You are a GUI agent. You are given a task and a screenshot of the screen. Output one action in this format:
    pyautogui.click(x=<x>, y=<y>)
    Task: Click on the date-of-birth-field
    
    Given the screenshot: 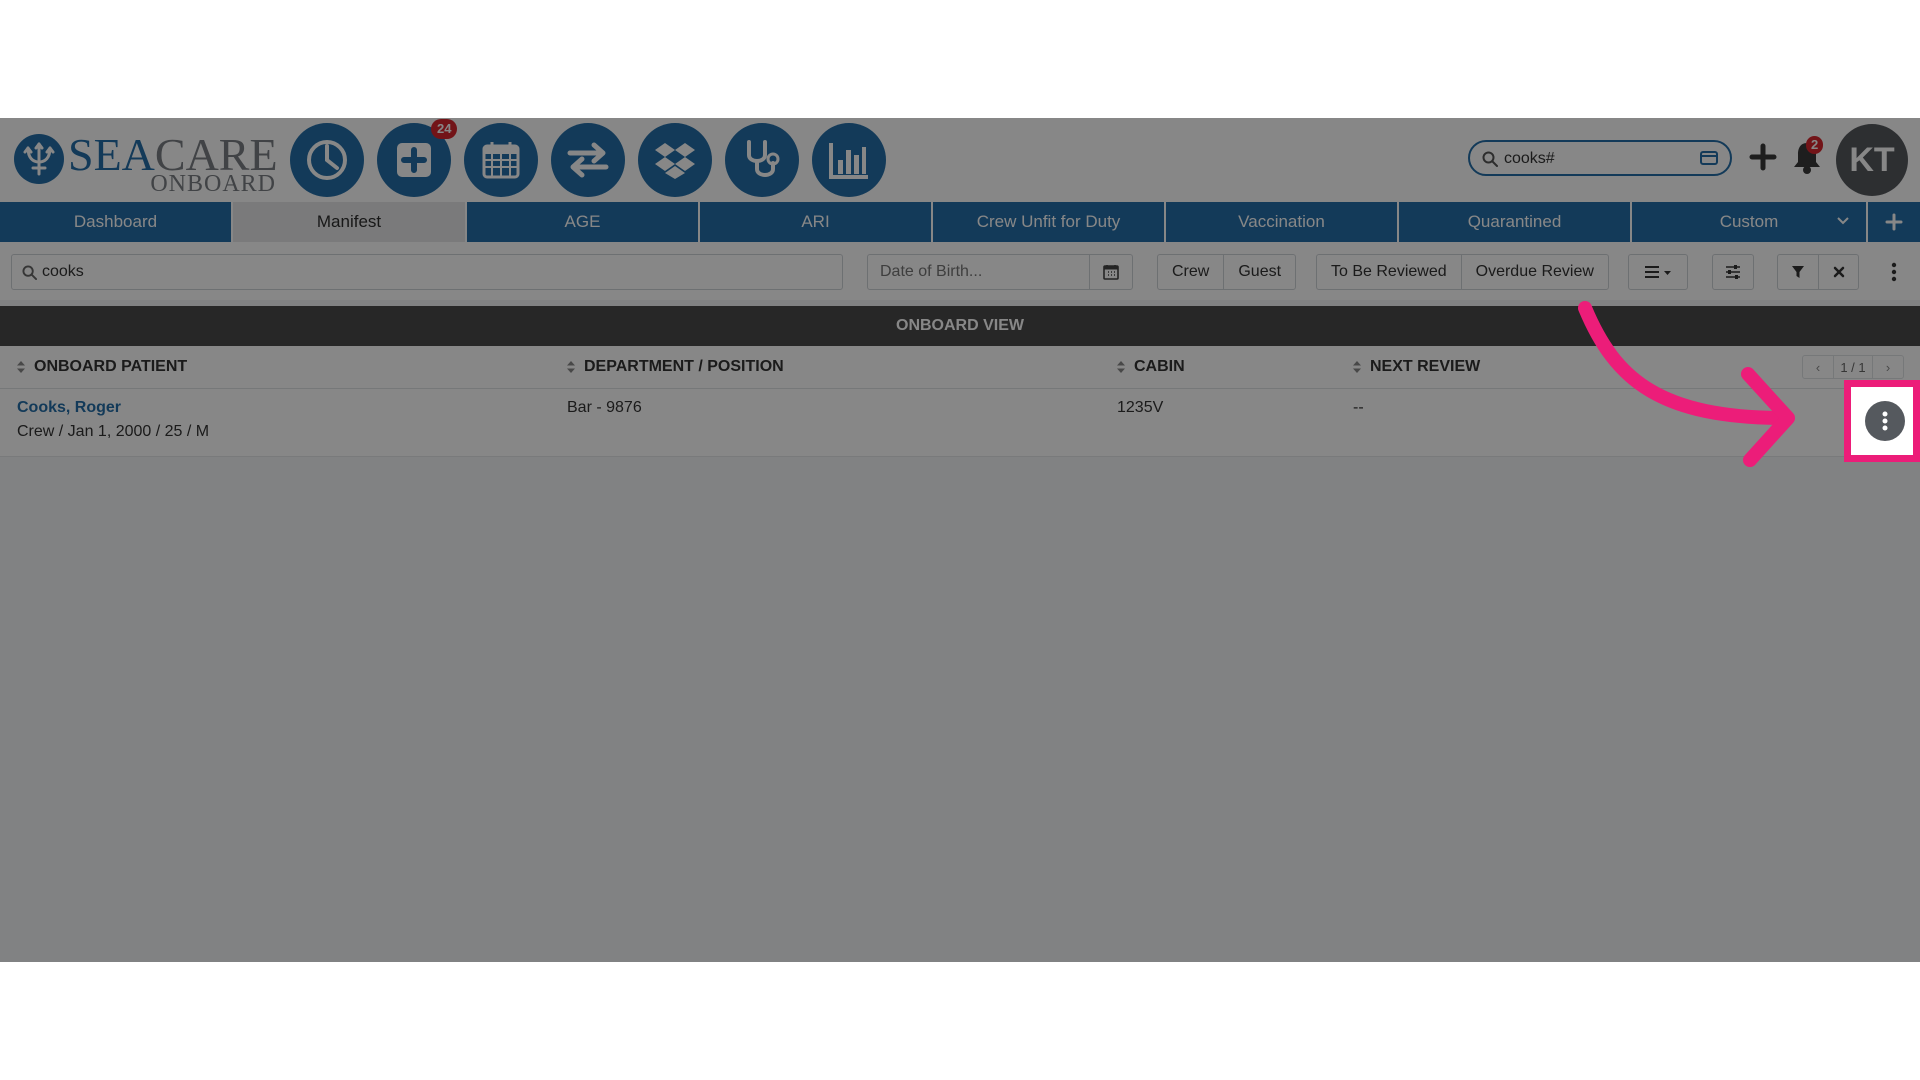 What is the action you would take?
    pyautogui.click(x=1000, y=272)
    